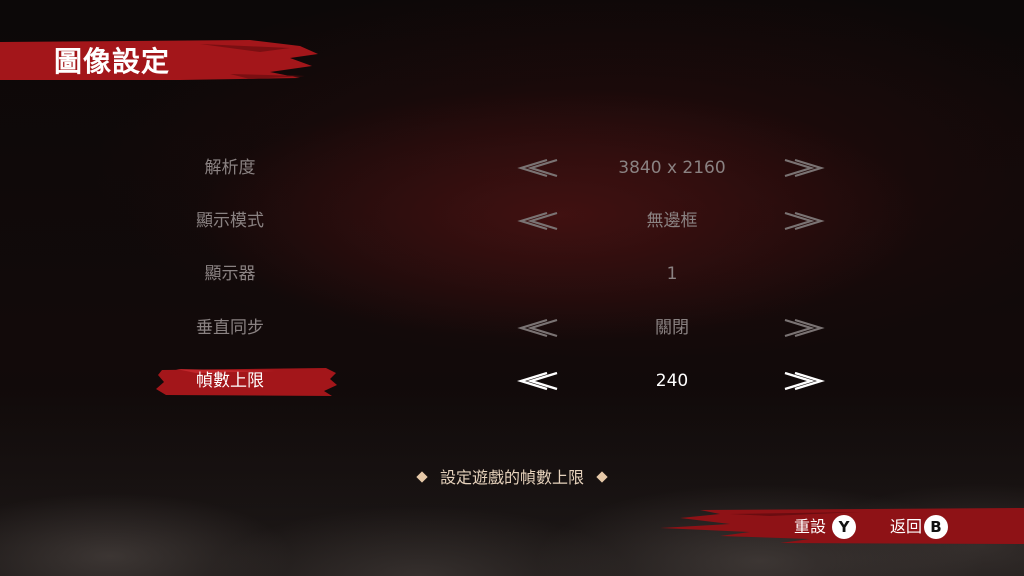  I want to click on back-label: 返回, so click(906, 526).